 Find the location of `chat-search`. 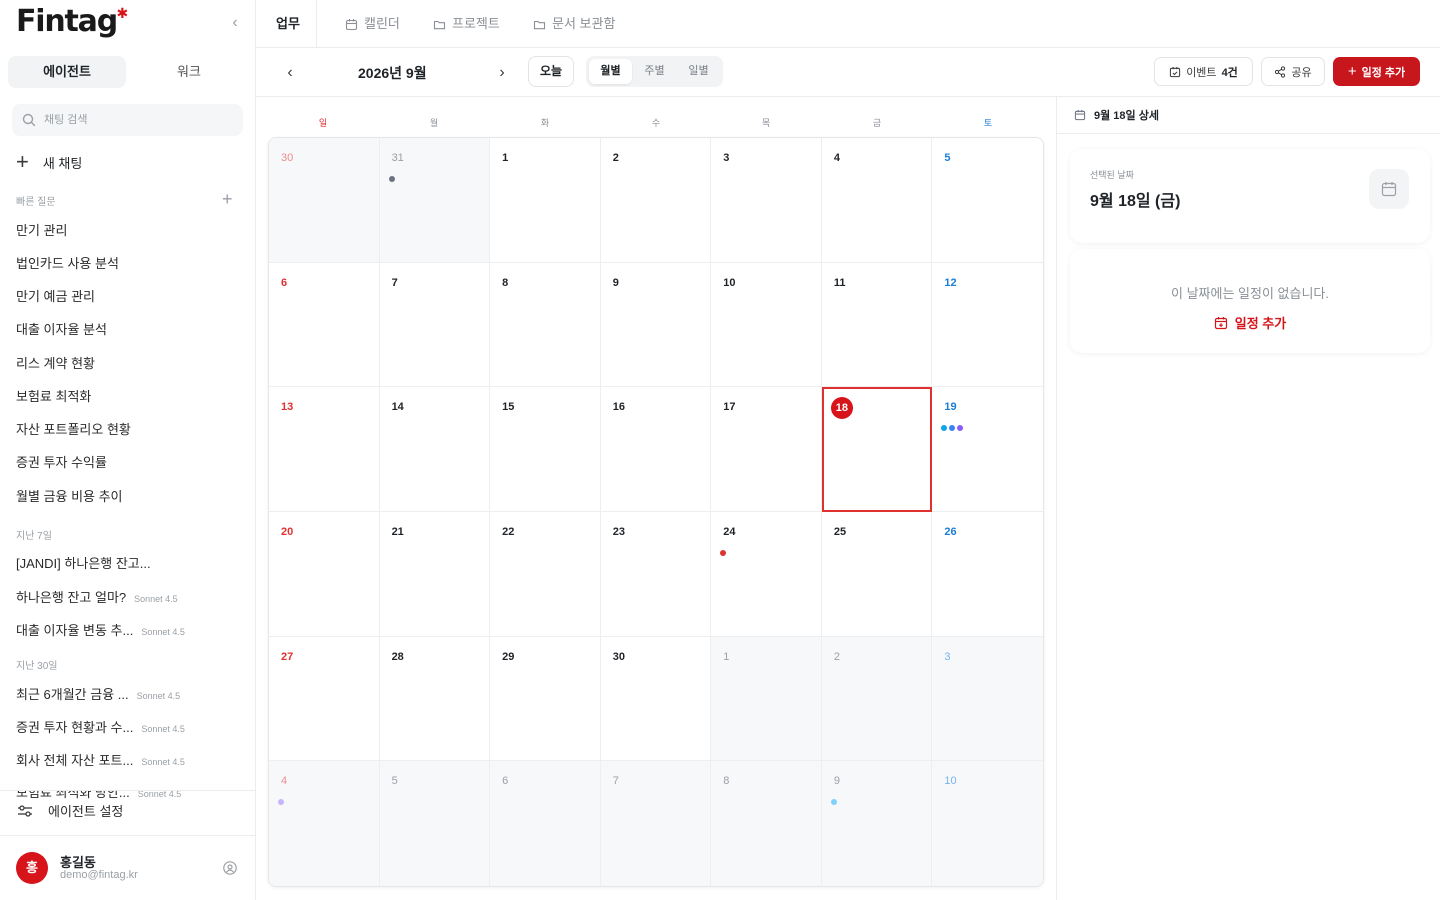

chat-search is located at coordinates (127, 120).